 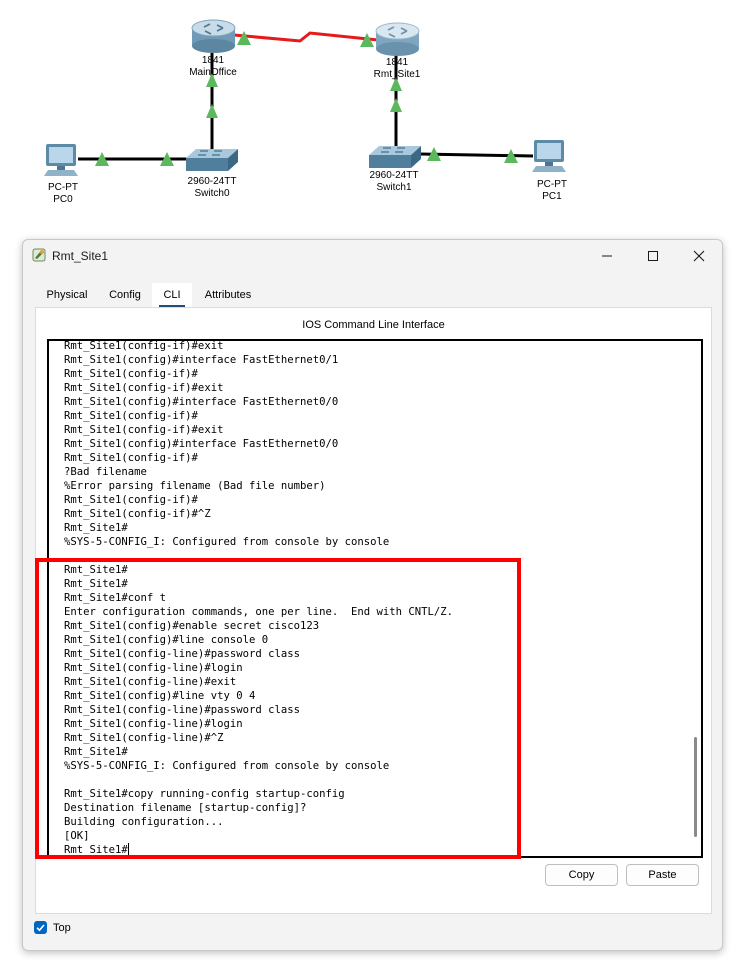 What do you see at coordinates (61, 160) in the screenshot?
I see `pc-icon-pc0` at bounding box center [61, 160].